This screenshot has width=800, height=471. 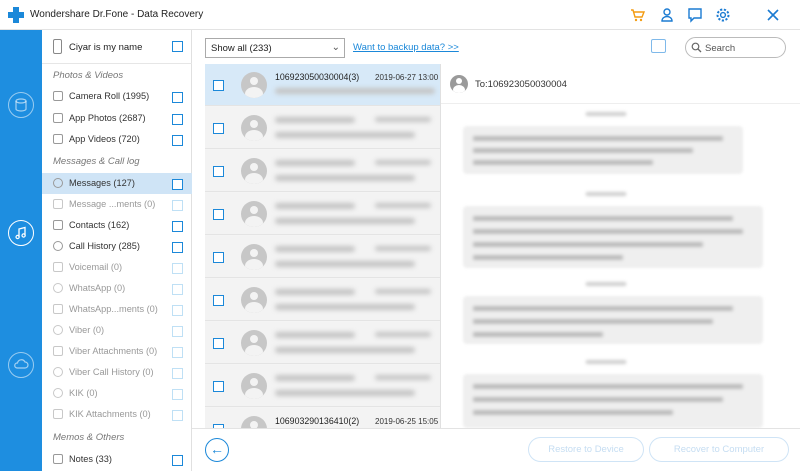 I want to click on select-all-checkbox, so click(x=177, y=46).